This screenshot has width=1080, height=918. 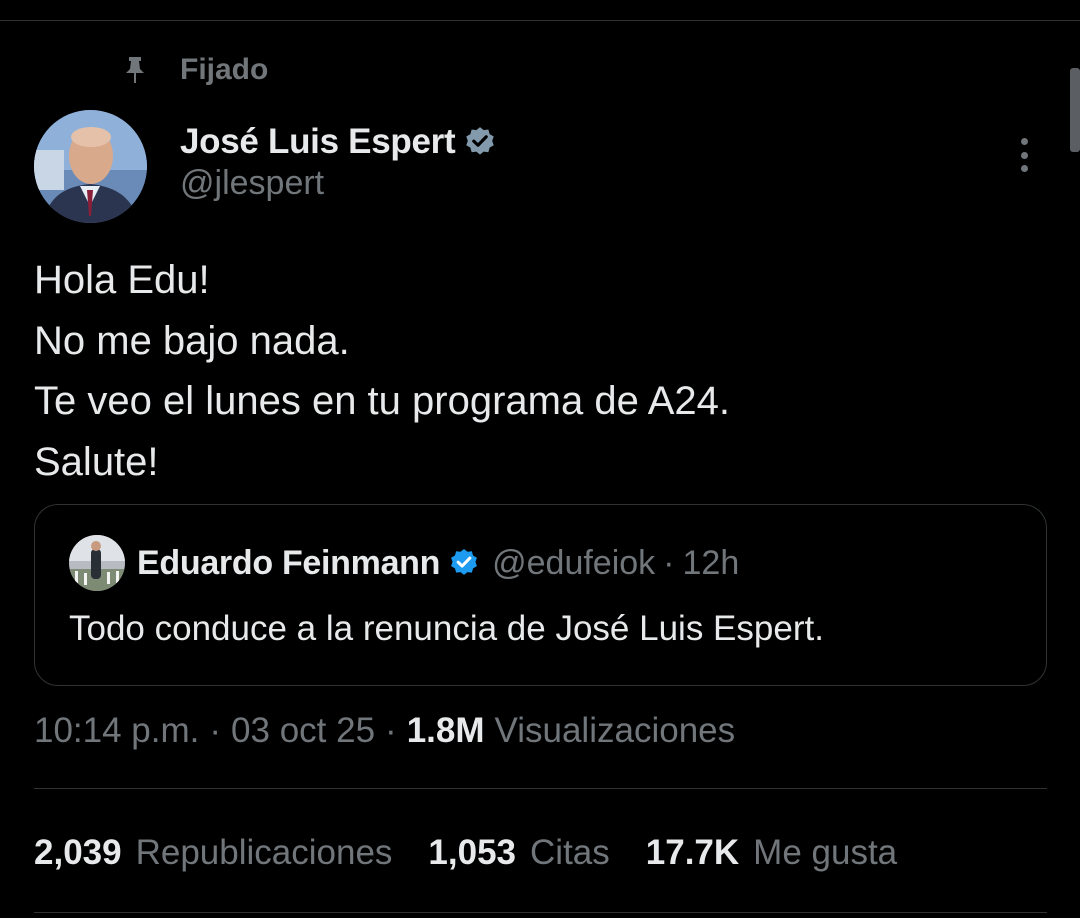 What do you see at coordinates (1024, 155) in the screenshot?
I see `more-options-icon` at bounding box center [1024, 155].